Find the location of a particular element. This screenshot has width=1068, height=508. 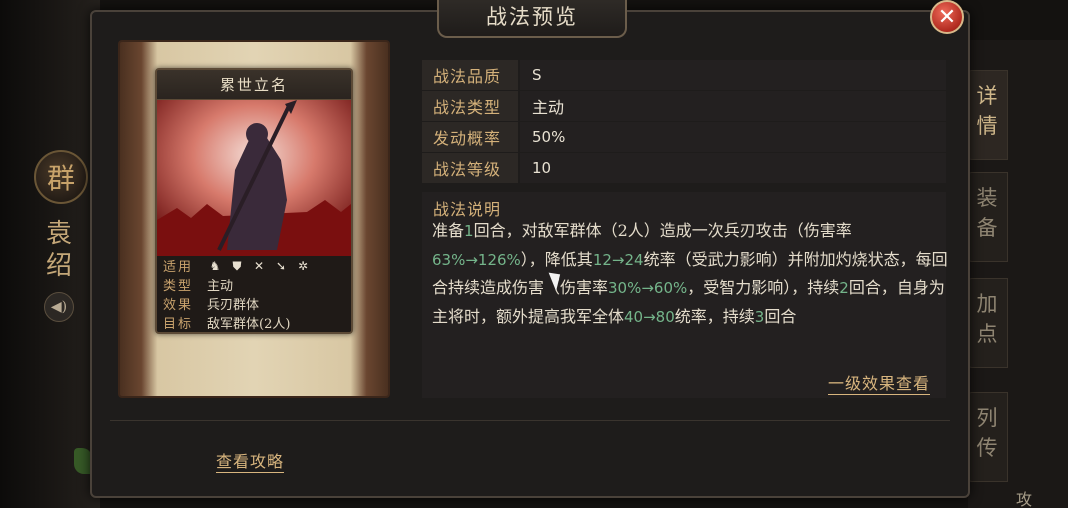

shield-icon: ⛊ is located at coordinates (237, 265).